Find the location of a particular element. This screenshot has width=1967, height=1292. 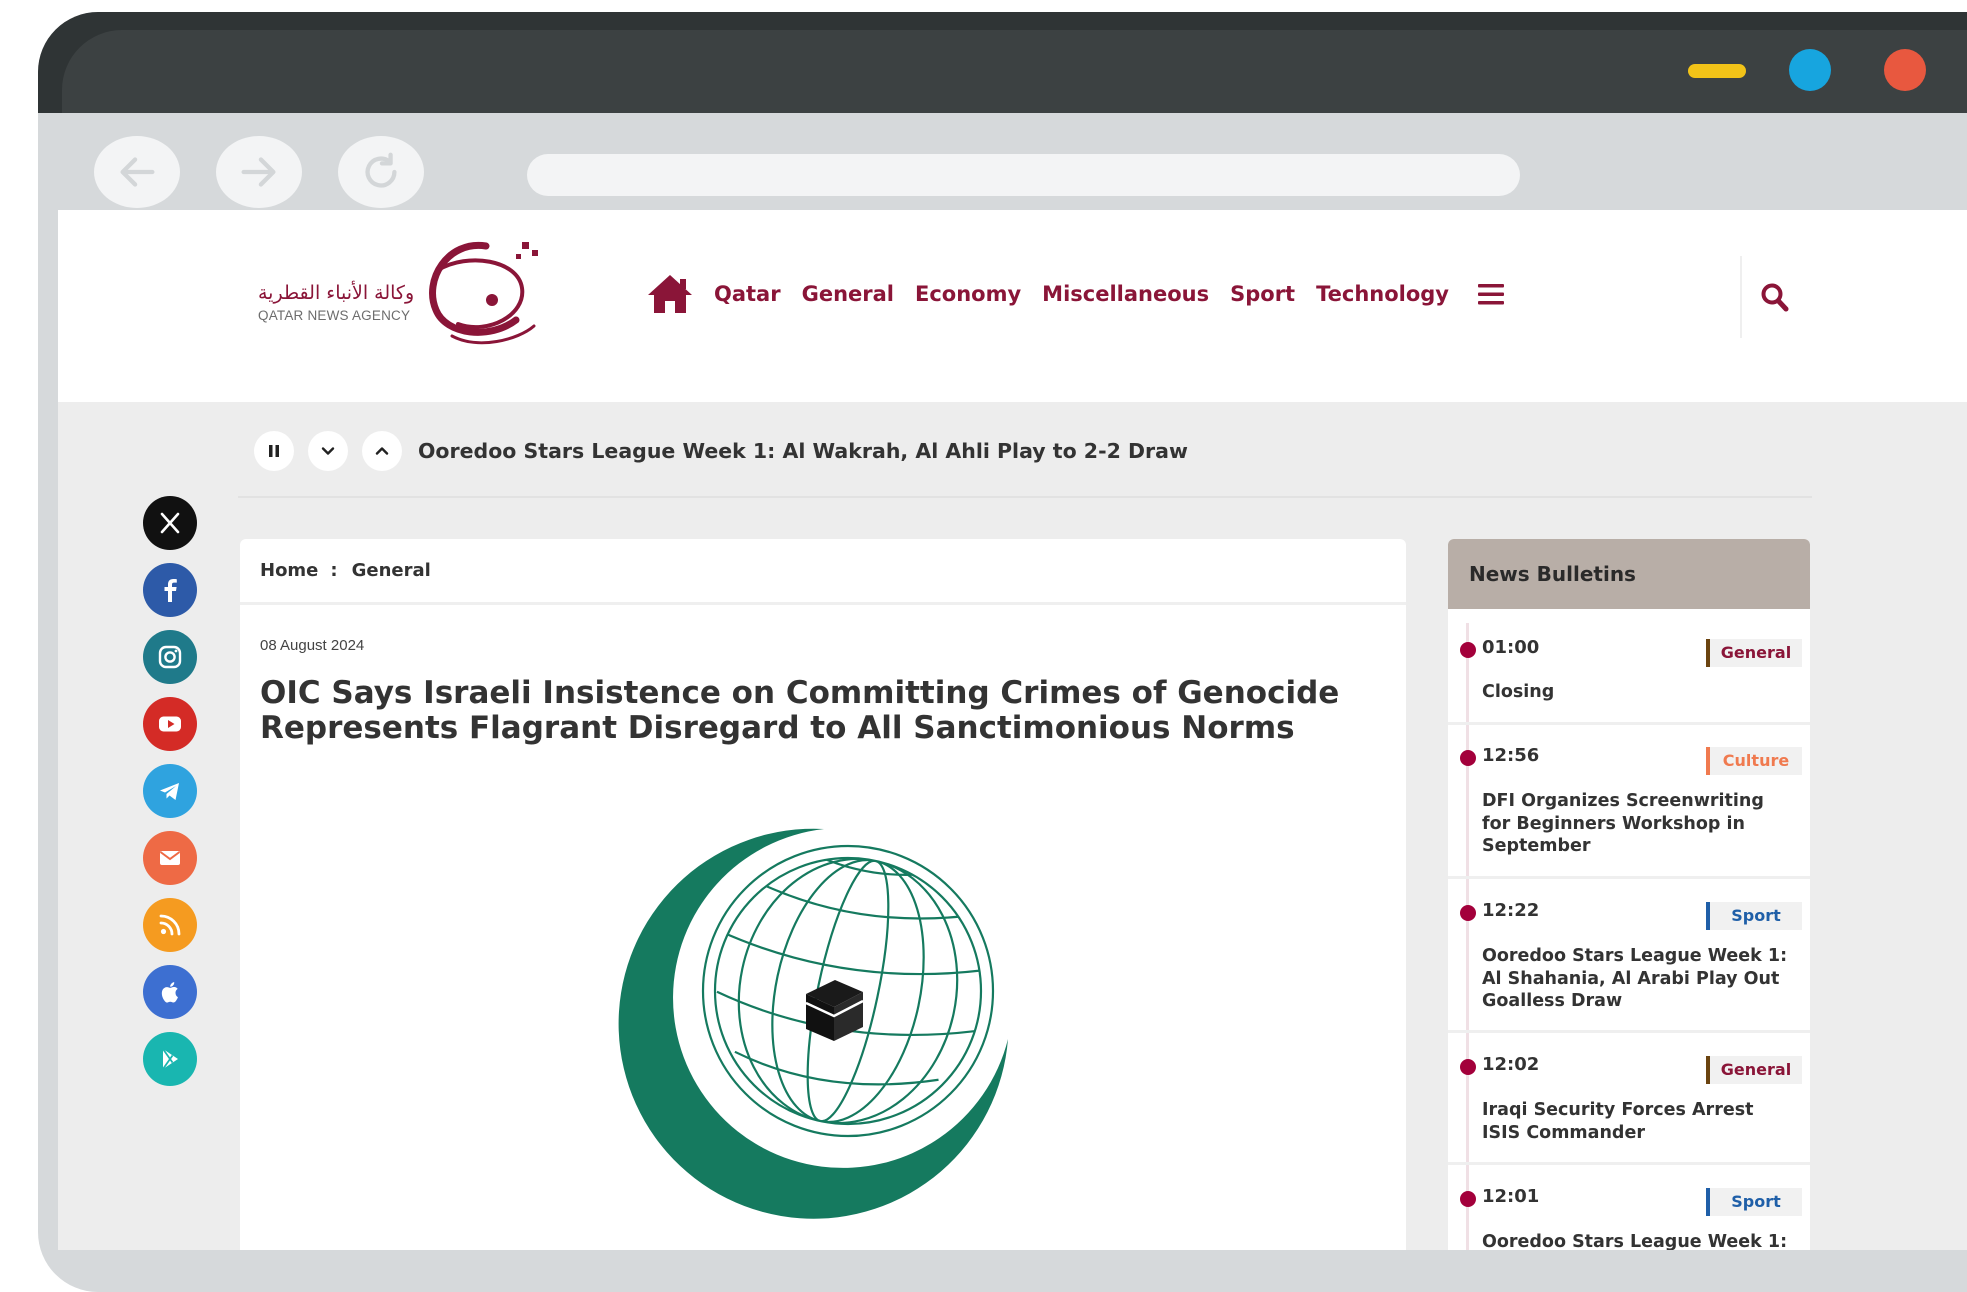

ticker-pause-button is located at coordinates (274, 451).